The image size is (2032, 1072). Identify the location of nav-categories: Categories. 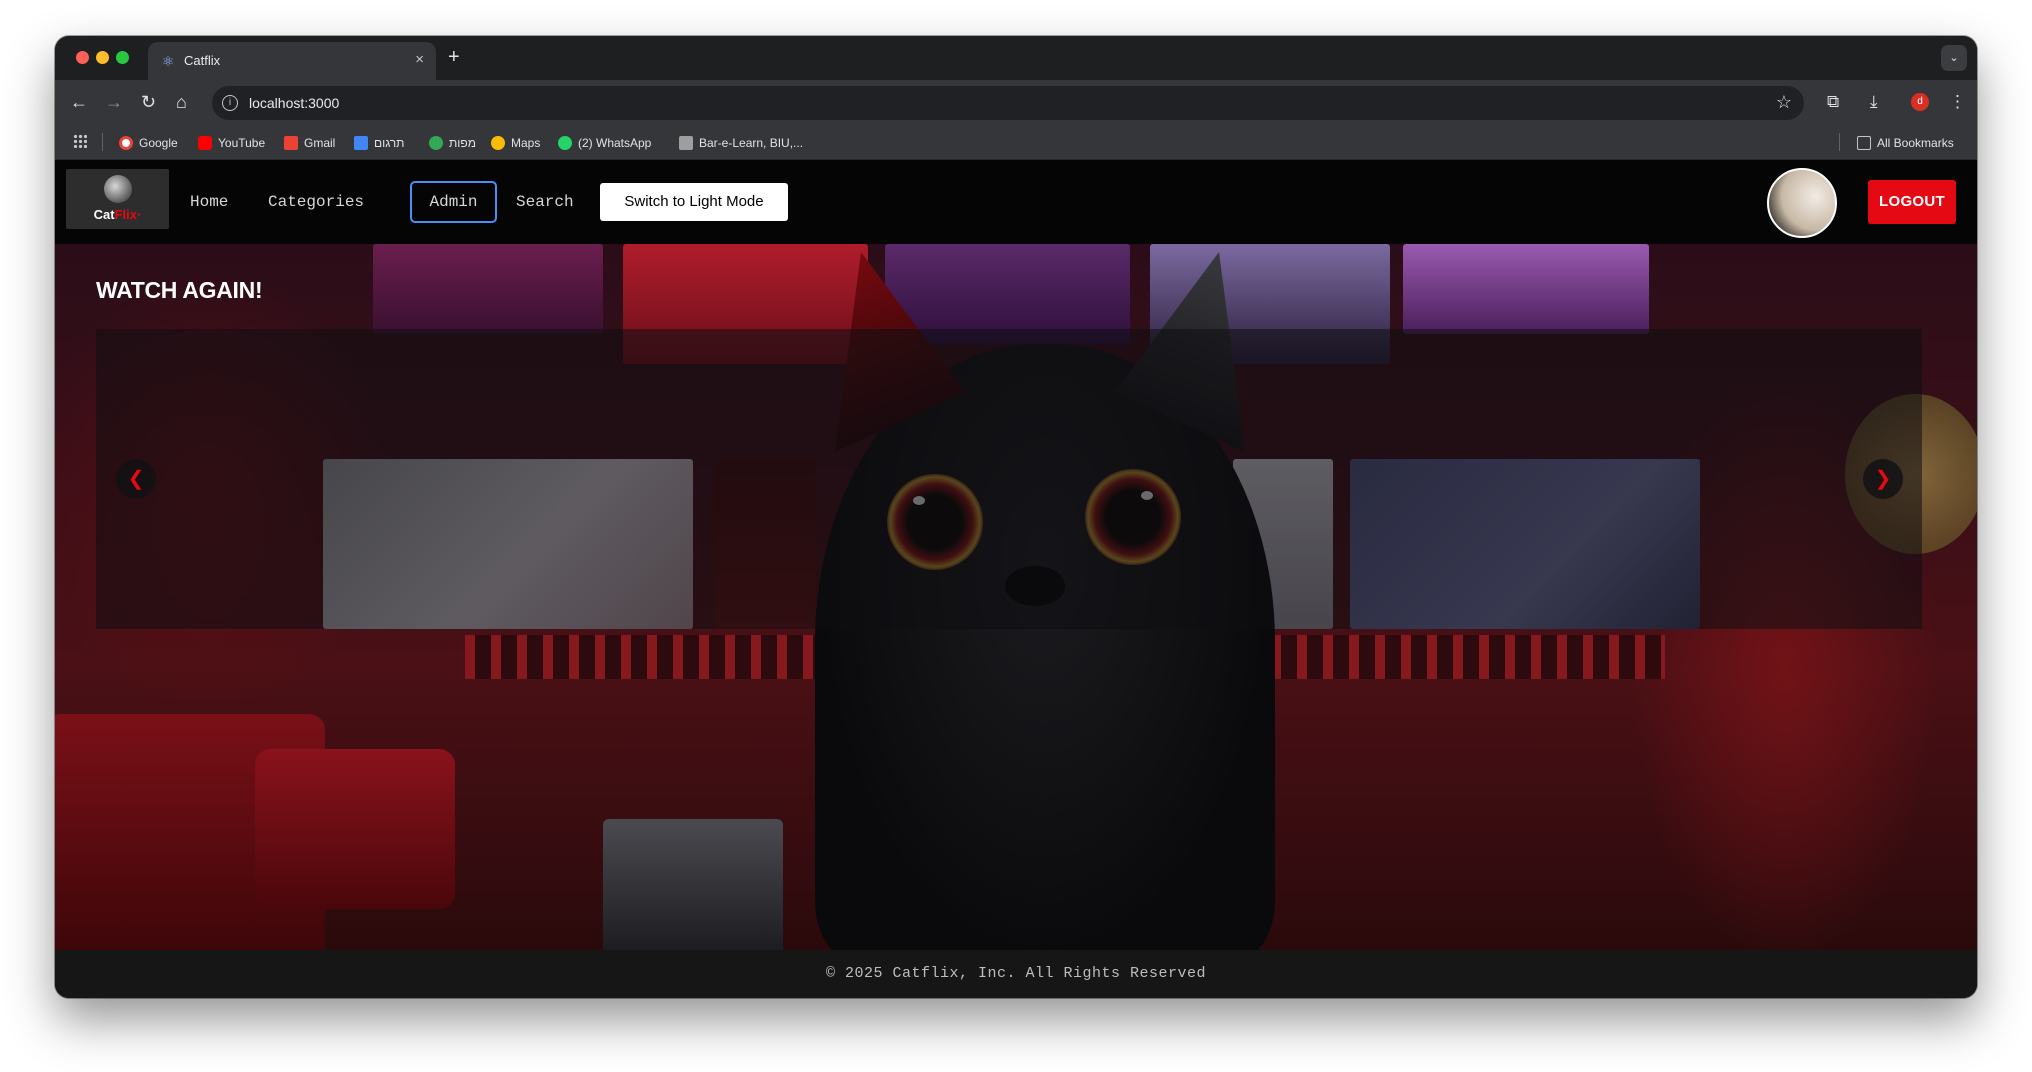
(316, 202).